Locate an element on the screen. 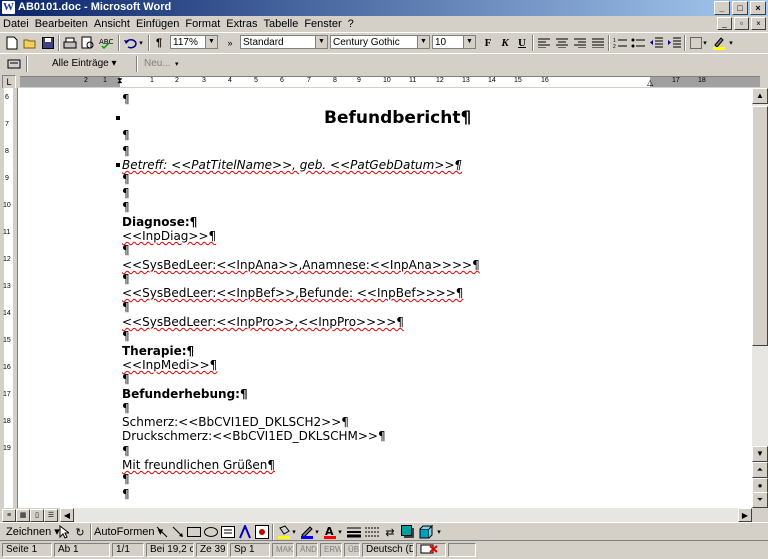 This screenshot has height=559, width=768. next-page-icon: ⏷ is located at coordinates (760, 500).